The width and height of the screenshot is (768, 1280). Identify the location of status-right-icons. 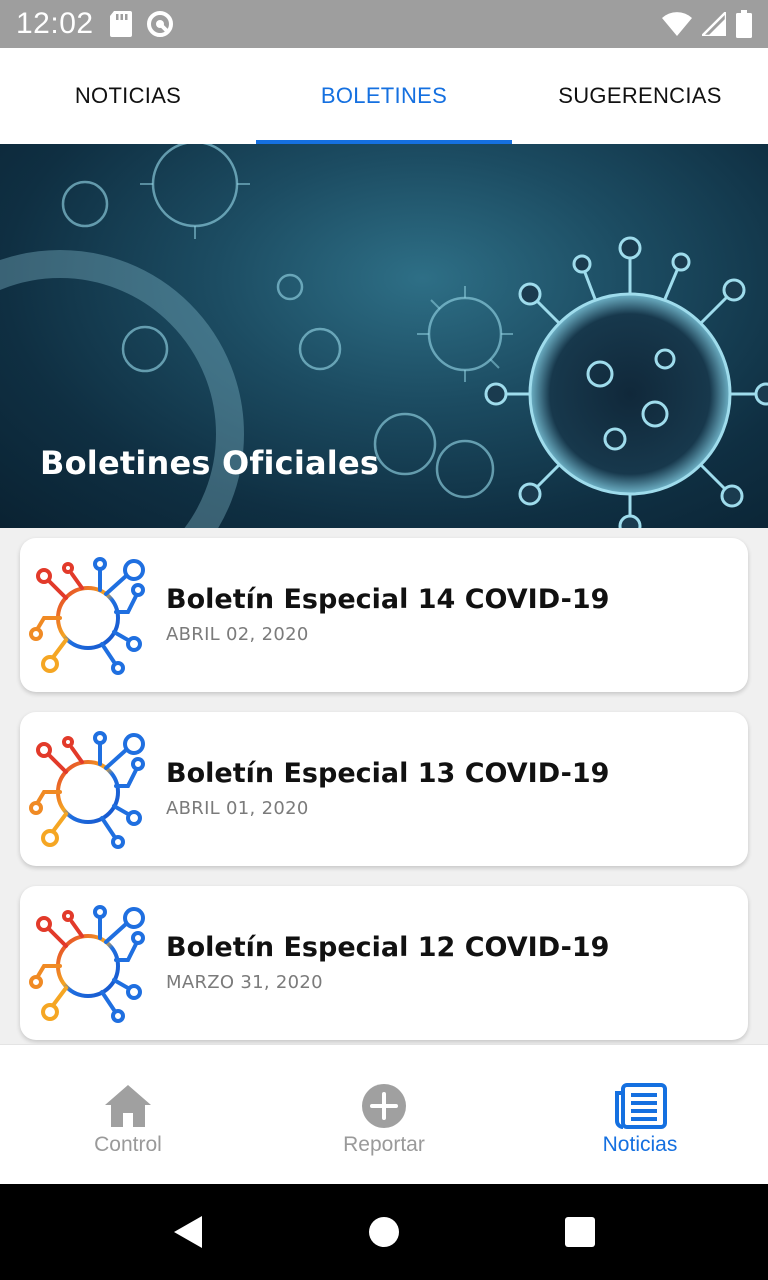
(707, 24).